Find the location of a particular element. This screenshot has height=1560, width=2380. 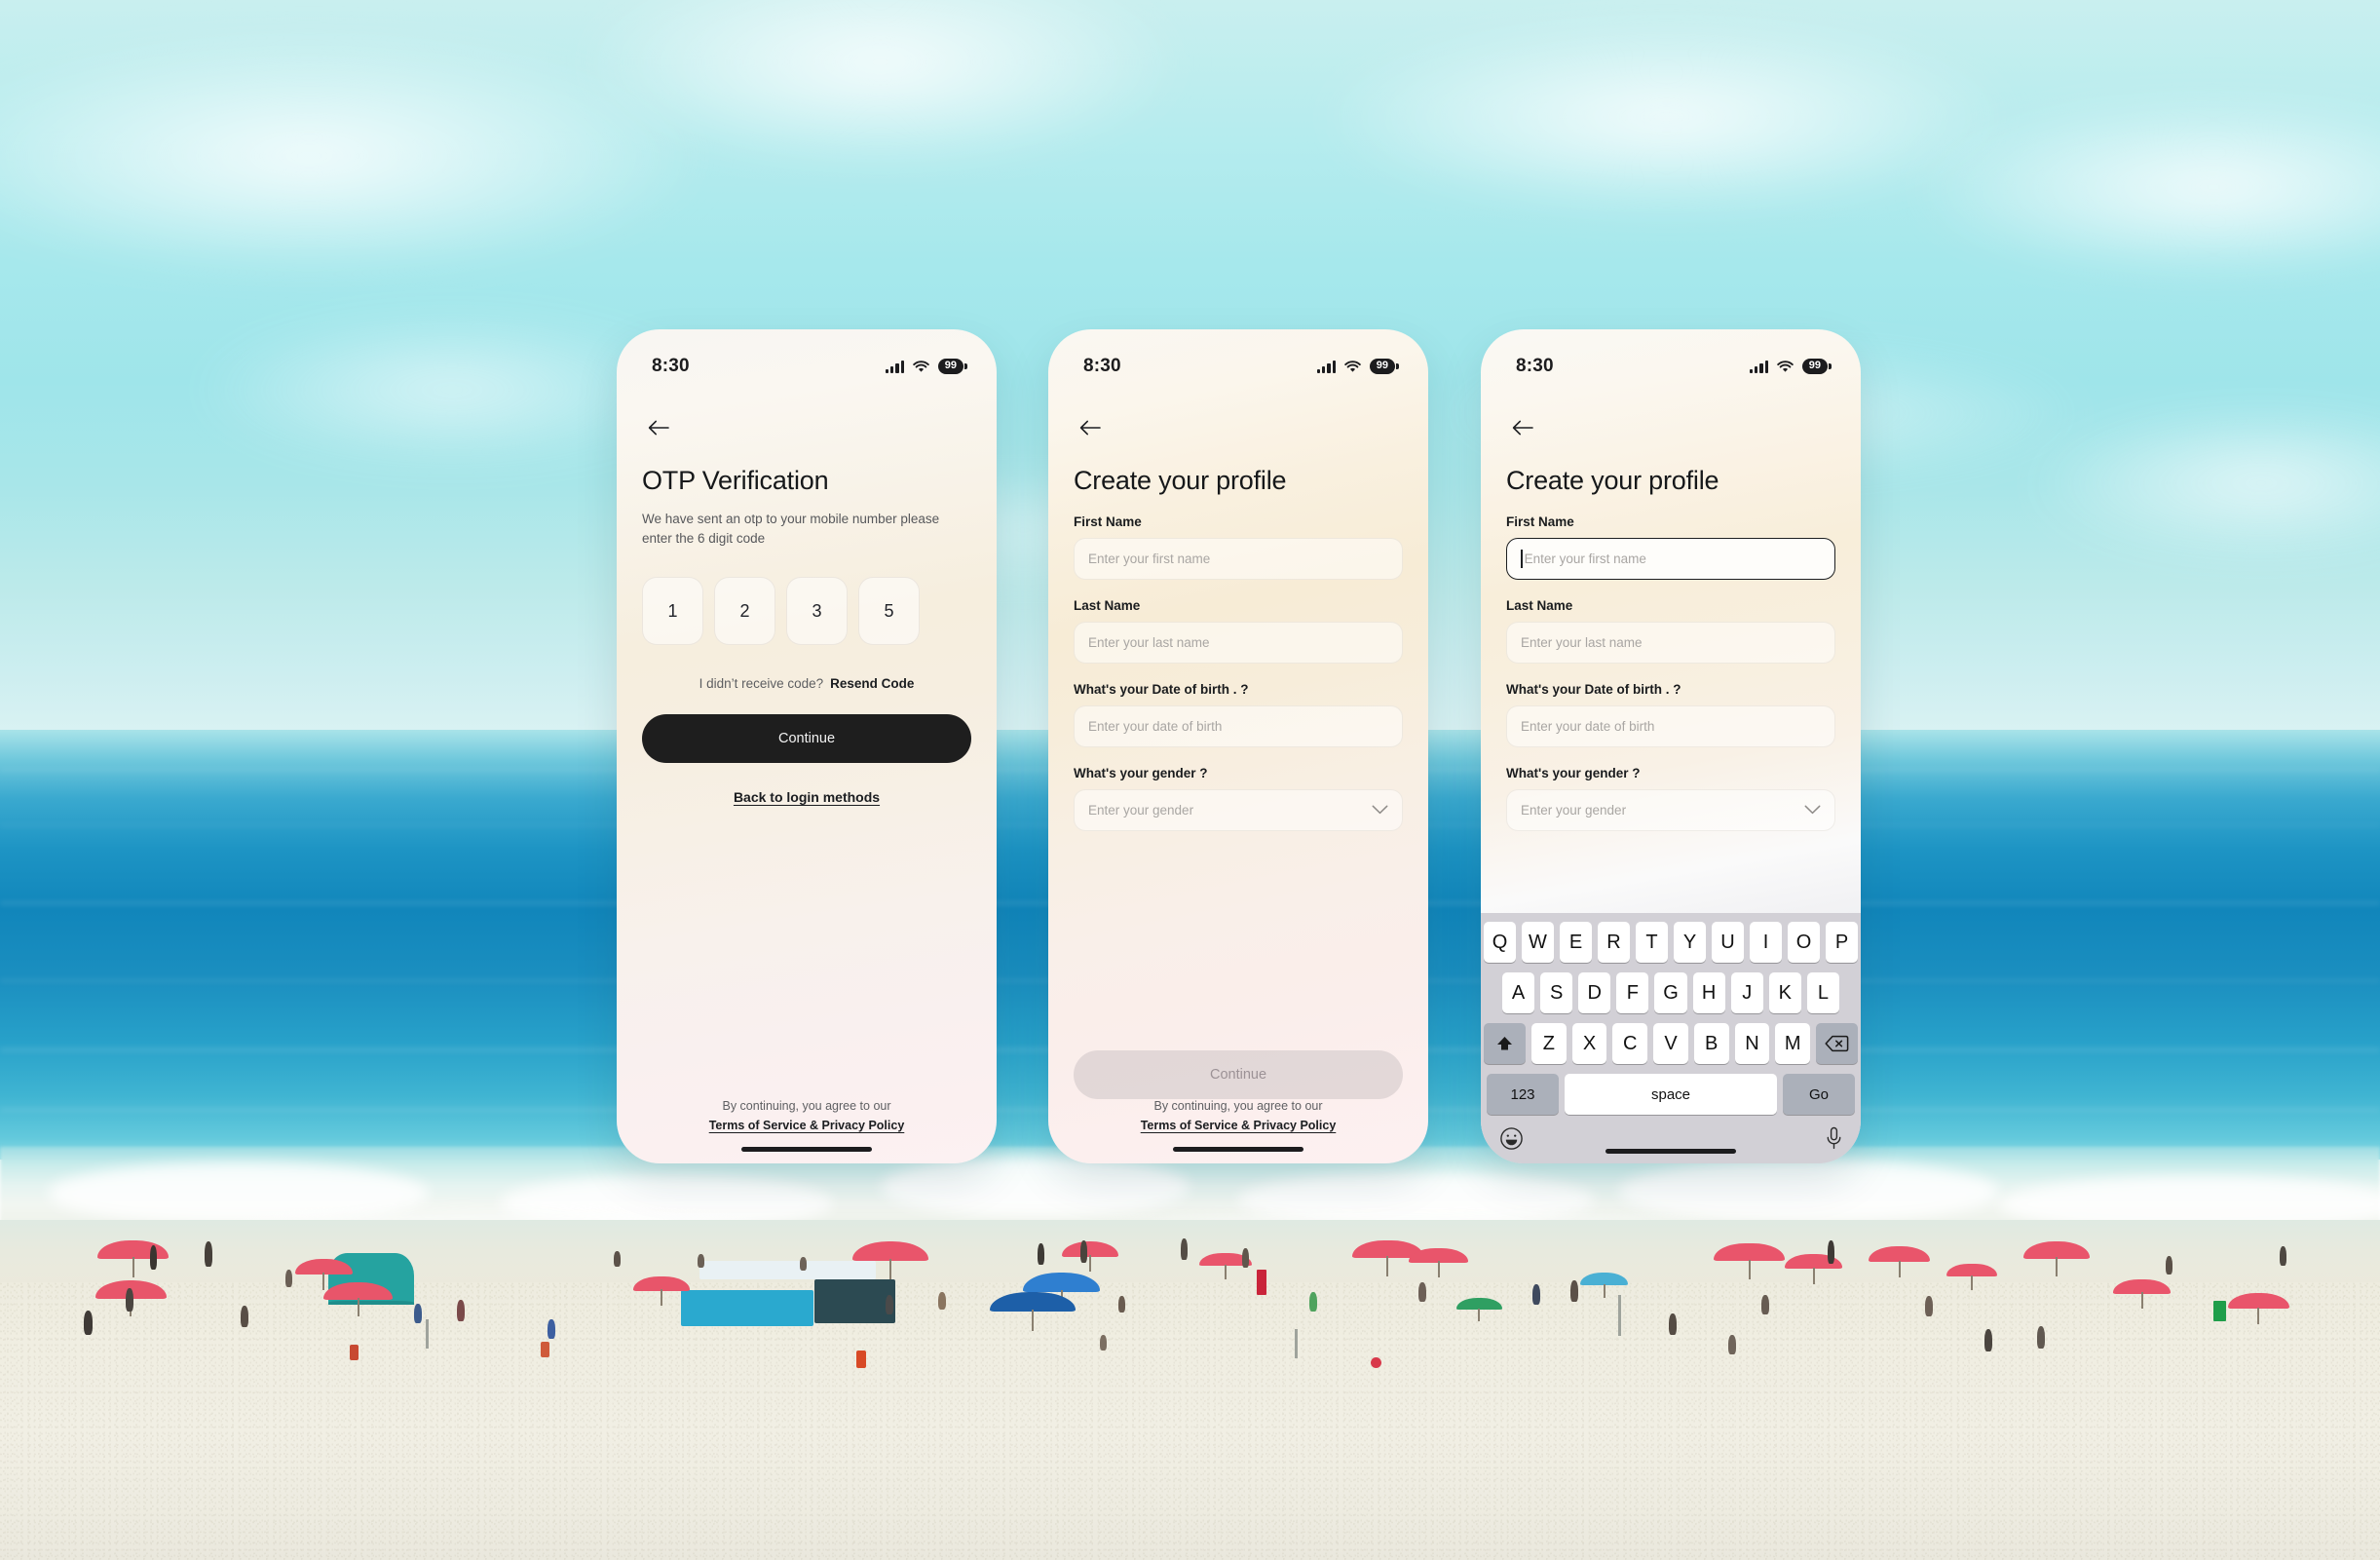

date-of-birth-placeholder: Enter your date of birth is located at coordinates (1588, 726).